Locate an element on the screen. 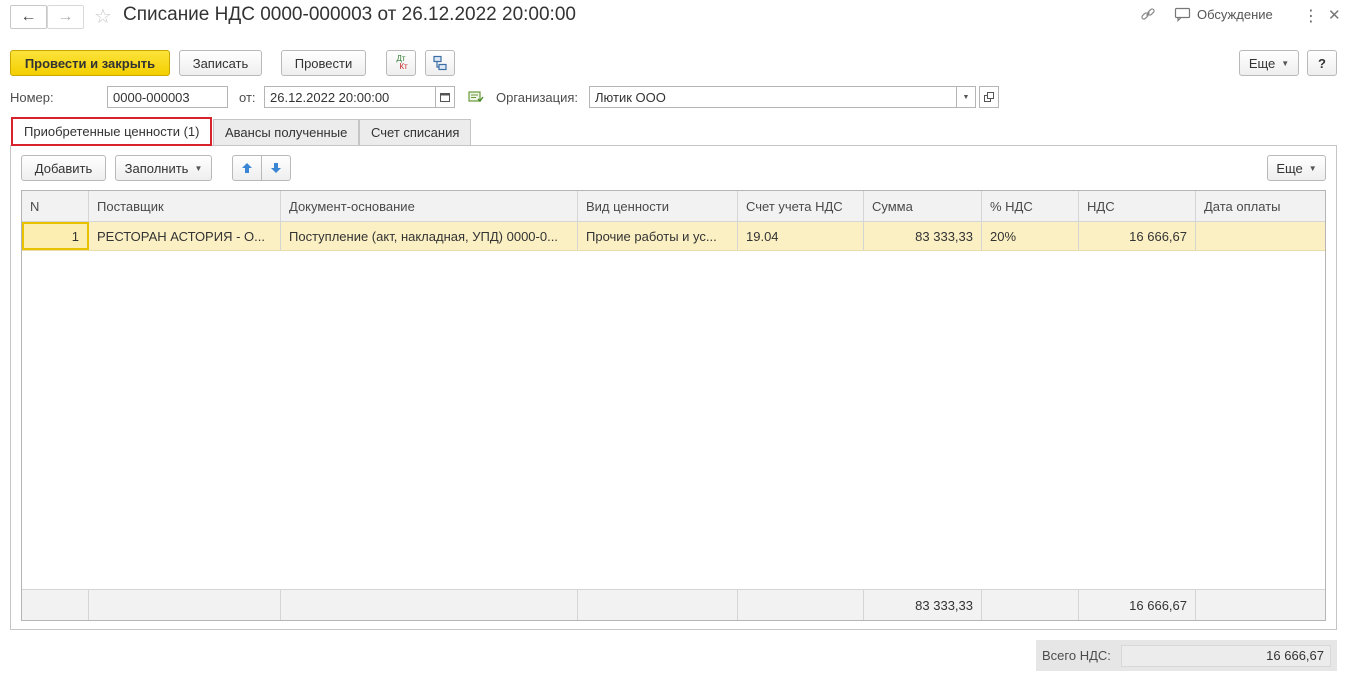 The height and width of the screenshot is (674, 1347). save-button: Записать is located at coordinates (220, 63).